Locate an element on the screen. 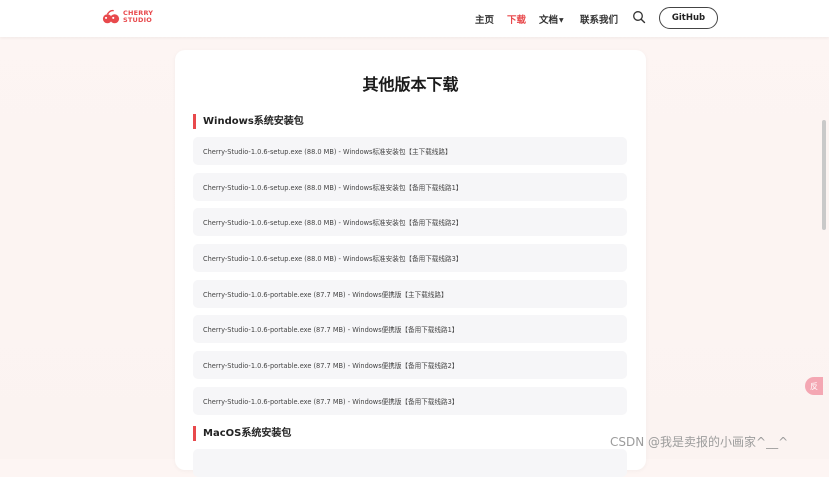 The image size is (829, 477). csdn-watermark: CSDN @我是卖报的小画家^__^ is located at coordinates (699, 442).